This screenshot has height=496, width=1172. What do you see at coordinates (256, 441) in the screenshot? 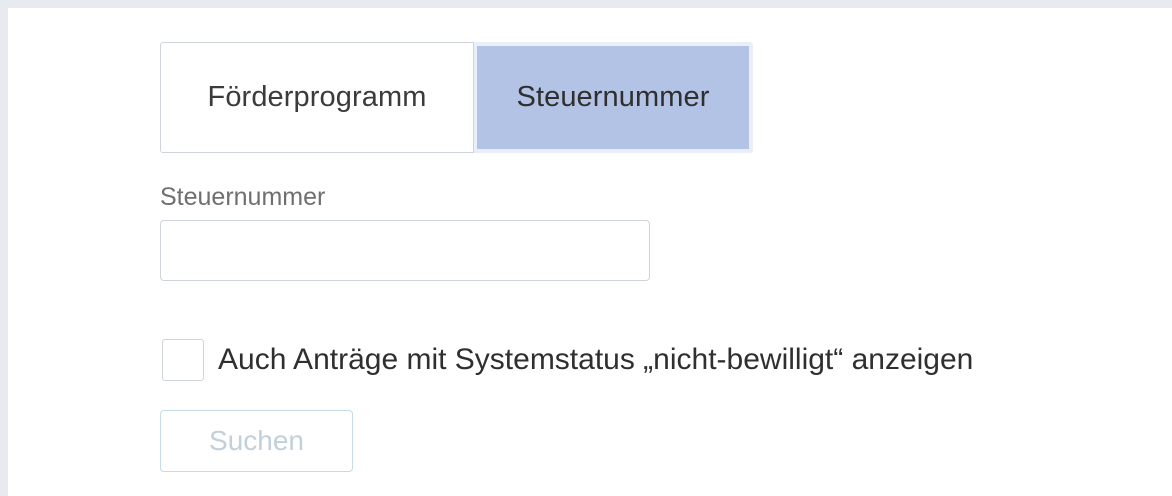
I see `search-button: Suchen` at bounding box center [256, 441].